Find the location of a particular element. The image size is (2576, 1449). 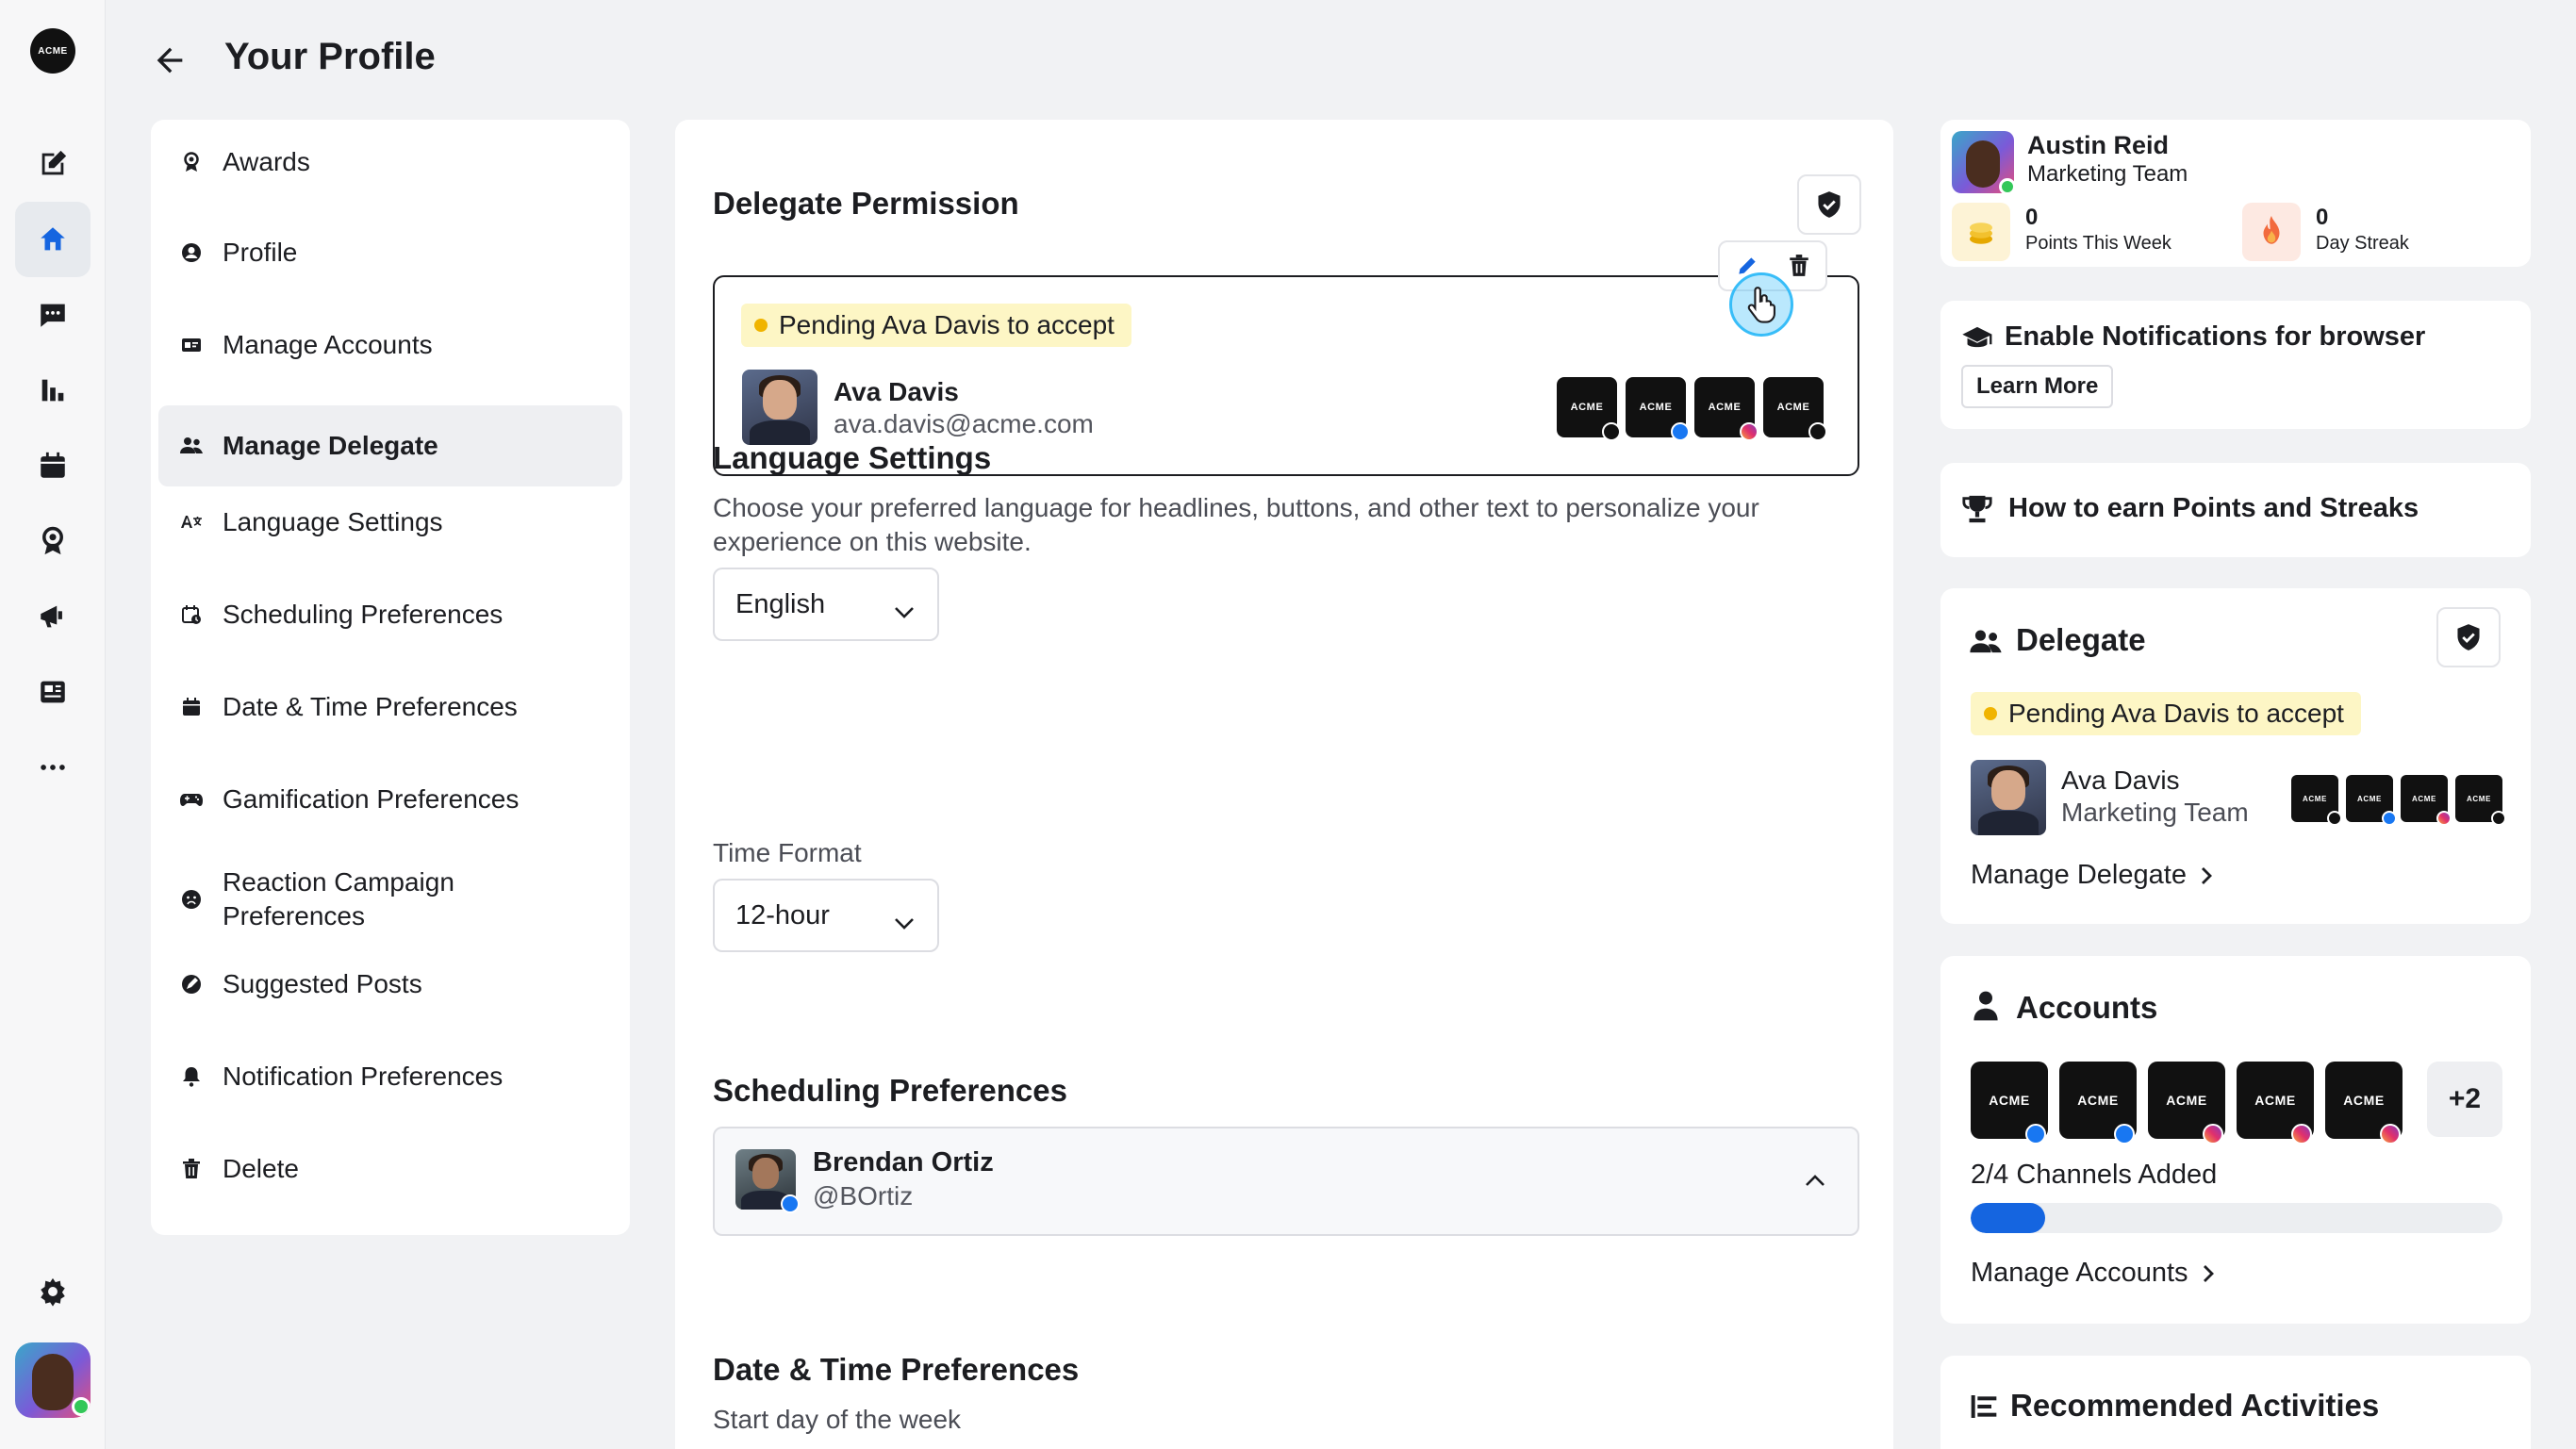

manage-accounts-link: Manage Accounts is located at coordinates (2093, 1273).